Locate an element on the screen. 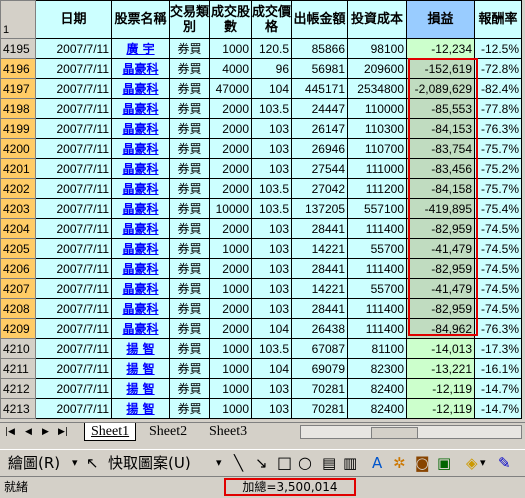 Image resolution: width=525 pixels, height=498 pixels. cost-cell: 110700 is located at coordinates (377, 148).